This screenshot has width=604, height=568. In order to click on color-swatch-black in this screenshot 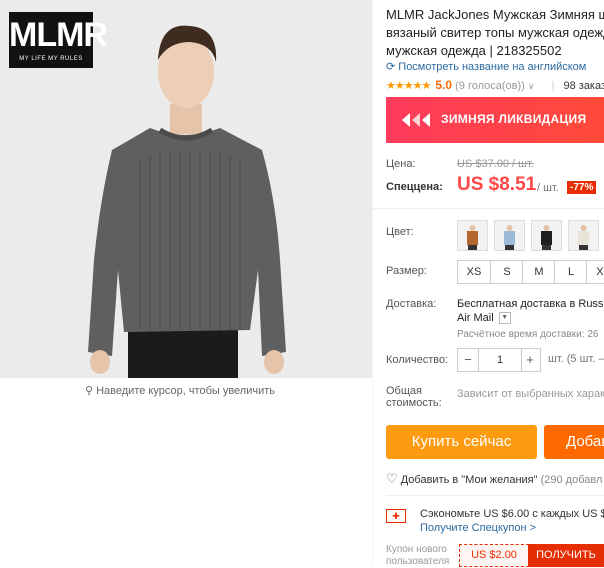, I will do `click(546, 235)`.